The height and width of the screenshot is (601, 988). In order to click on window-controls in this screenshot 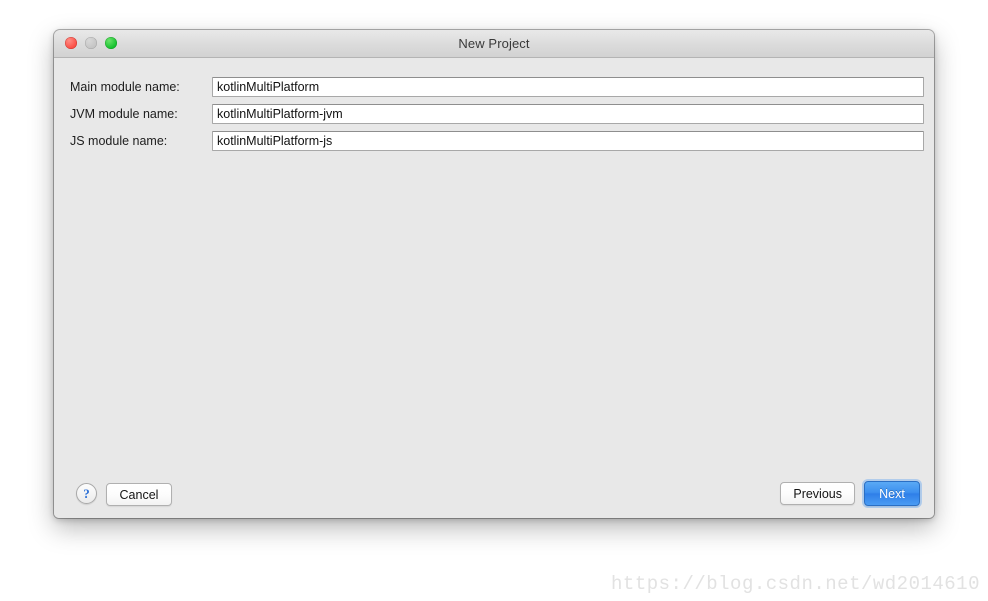, I will do `click(91, 43)`.